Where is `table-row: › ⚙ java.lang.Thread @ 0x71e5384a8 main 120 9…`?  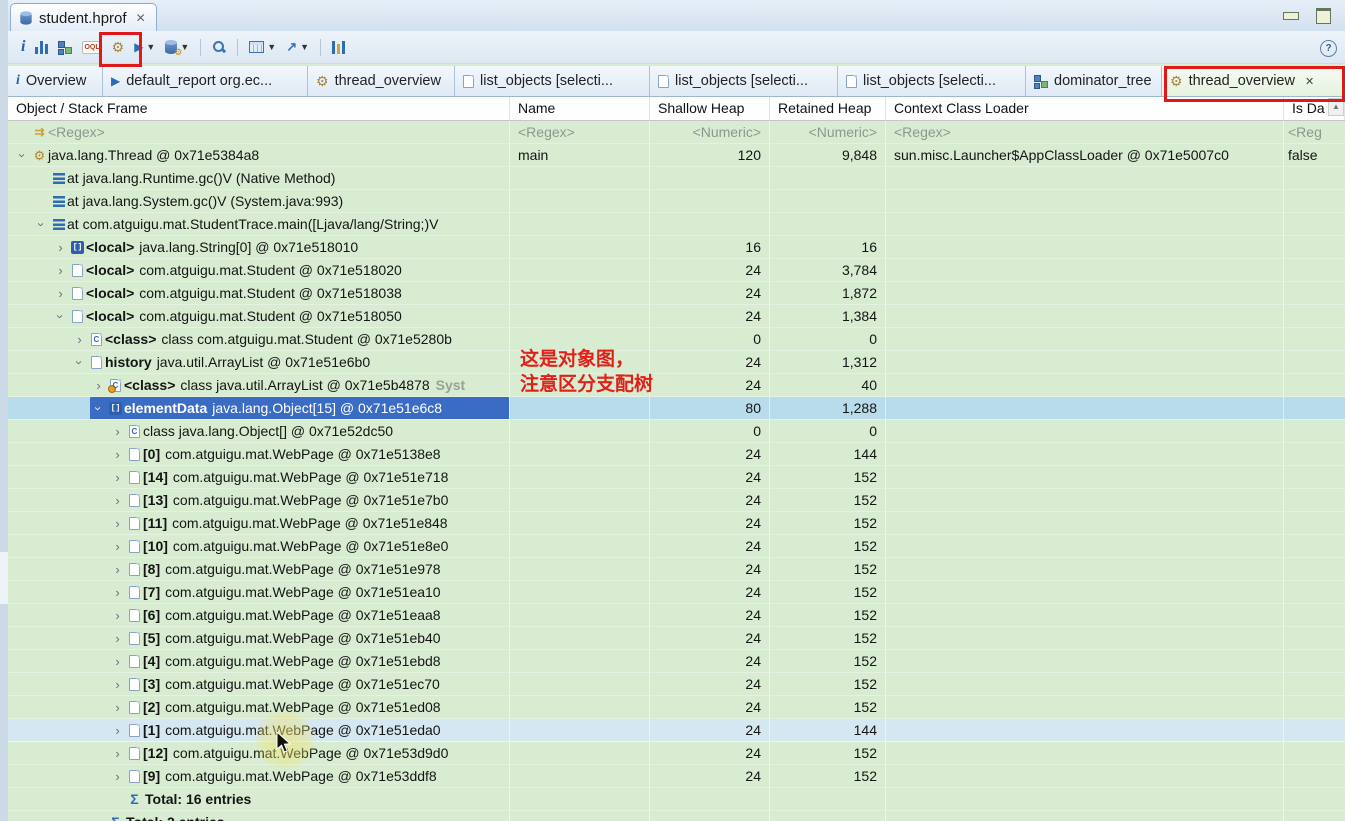
table-row: › ⚙ java.lang.Thread @ 0x71e5384a8 main 120 9… is located at coordinates (676, 155).